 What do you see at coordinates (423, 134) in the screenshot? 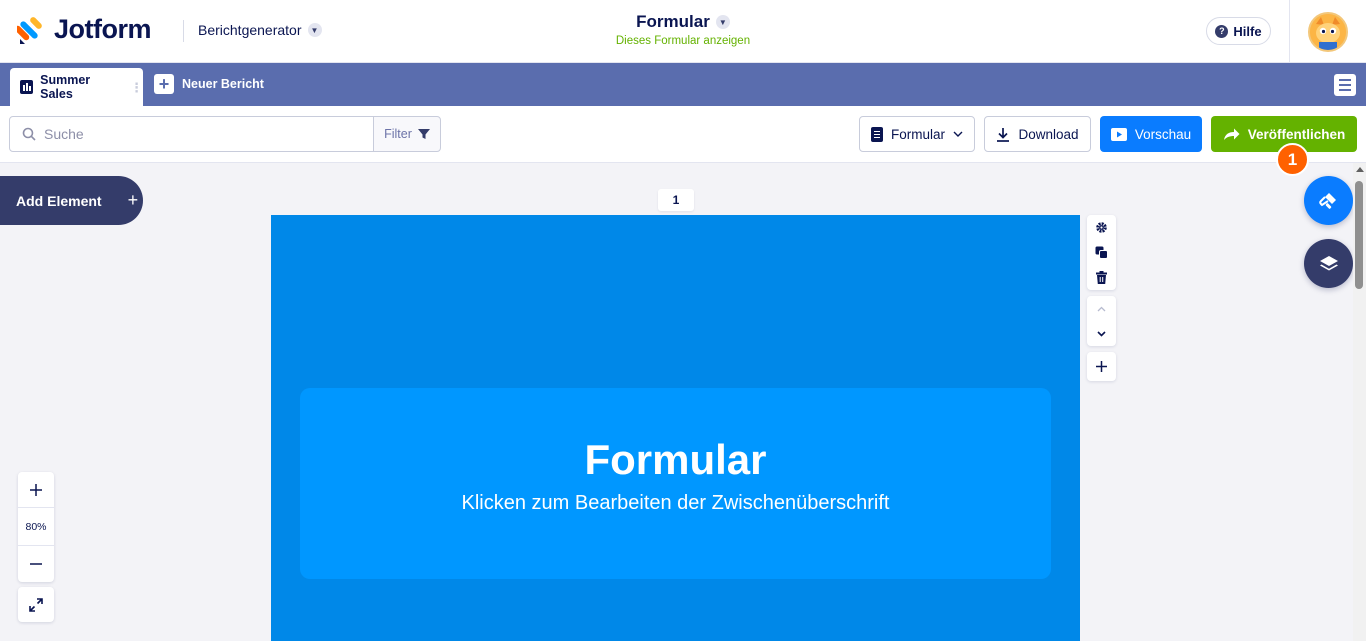
I see `filter-icon` at bounding box center [423, 134].